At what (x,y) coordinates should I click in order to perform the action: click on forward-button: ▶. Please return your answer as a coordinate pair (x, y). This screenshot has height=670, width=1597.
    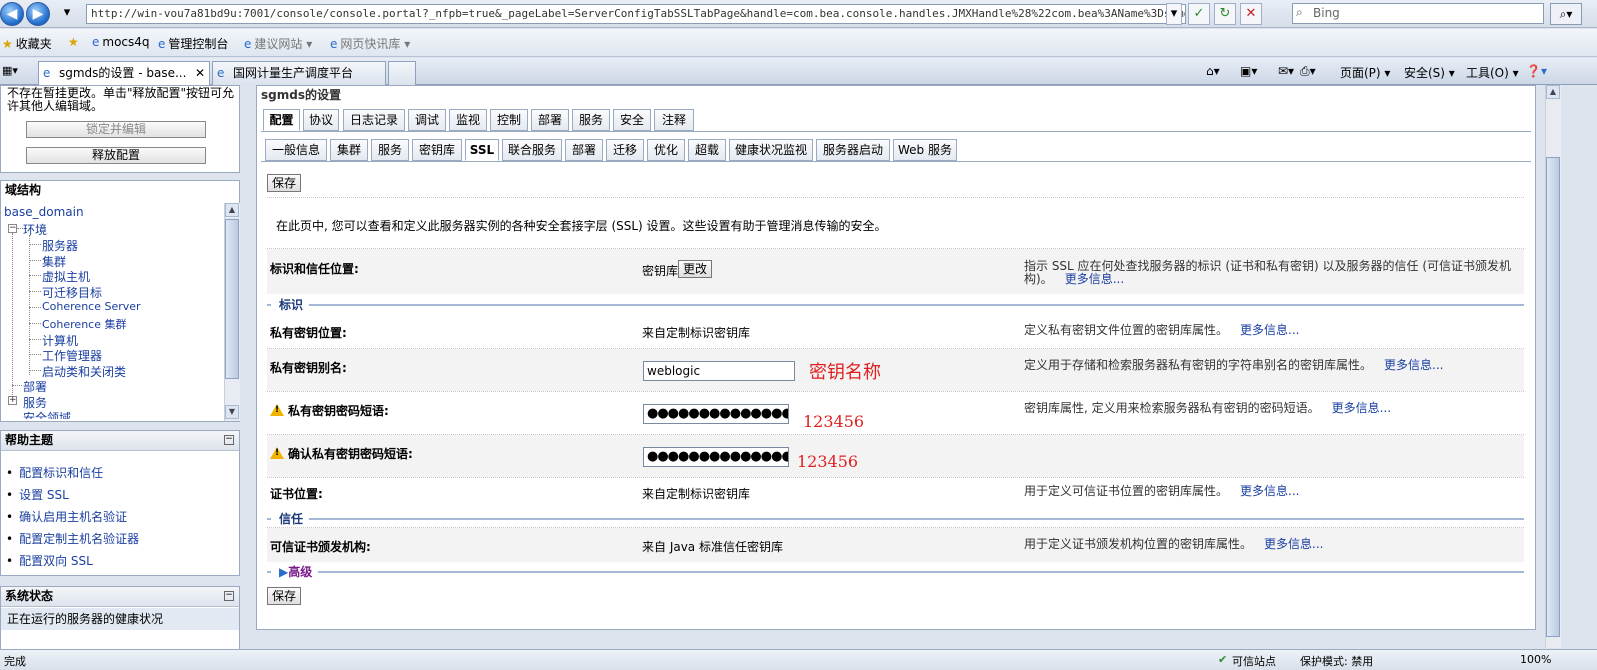
    Looking at the image, I should click on (38, 14).